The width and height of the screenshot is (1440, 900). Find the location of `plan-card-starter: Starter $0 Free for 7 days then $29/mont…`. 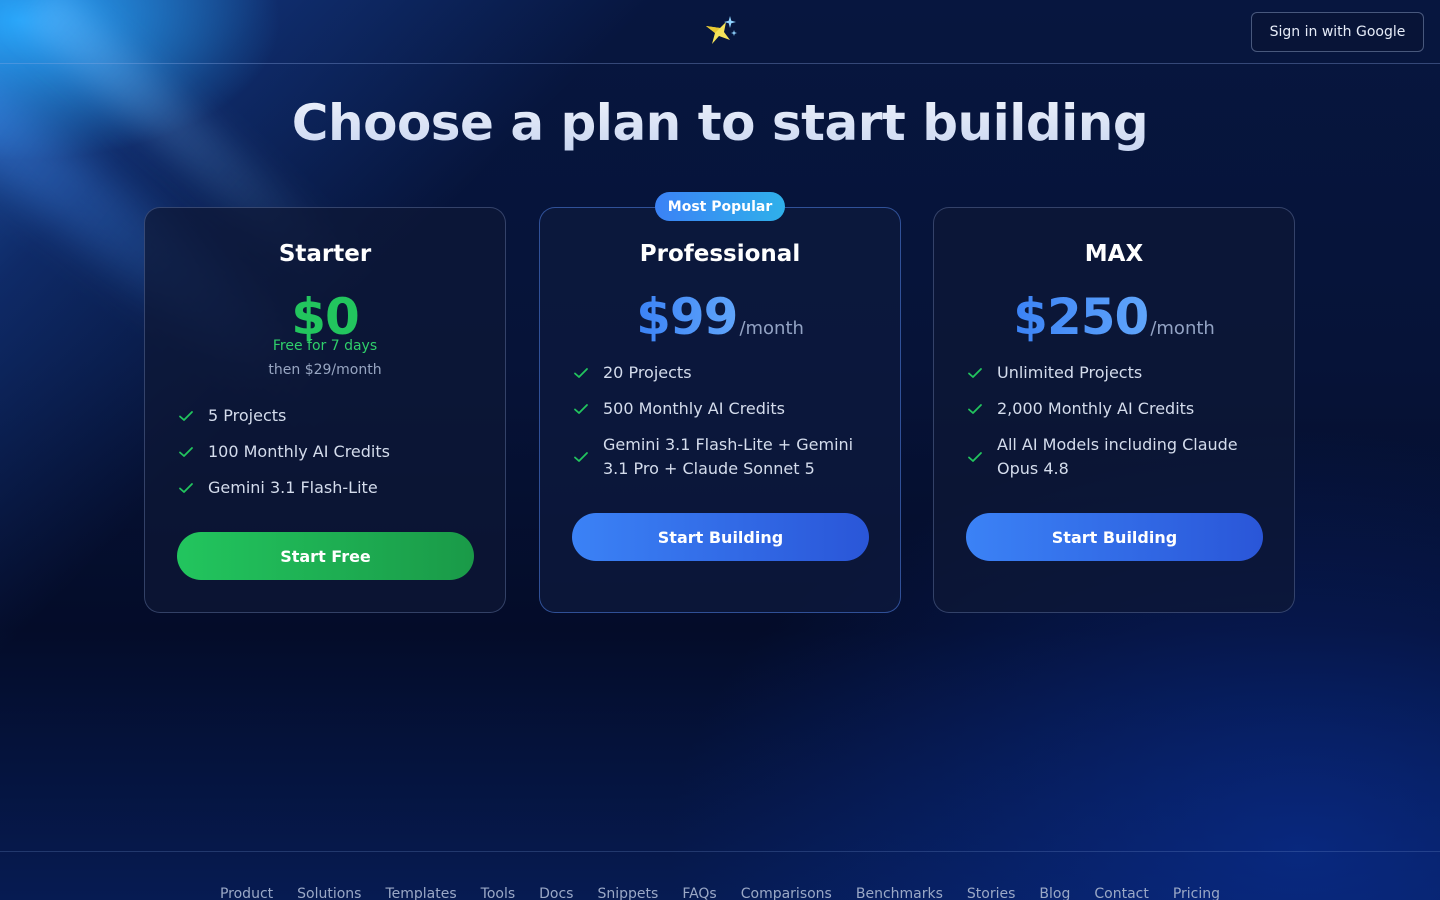

plan-card-starter: Starter $0 Free for 7 days then $29/mont… is located at coordinates (325, 410).